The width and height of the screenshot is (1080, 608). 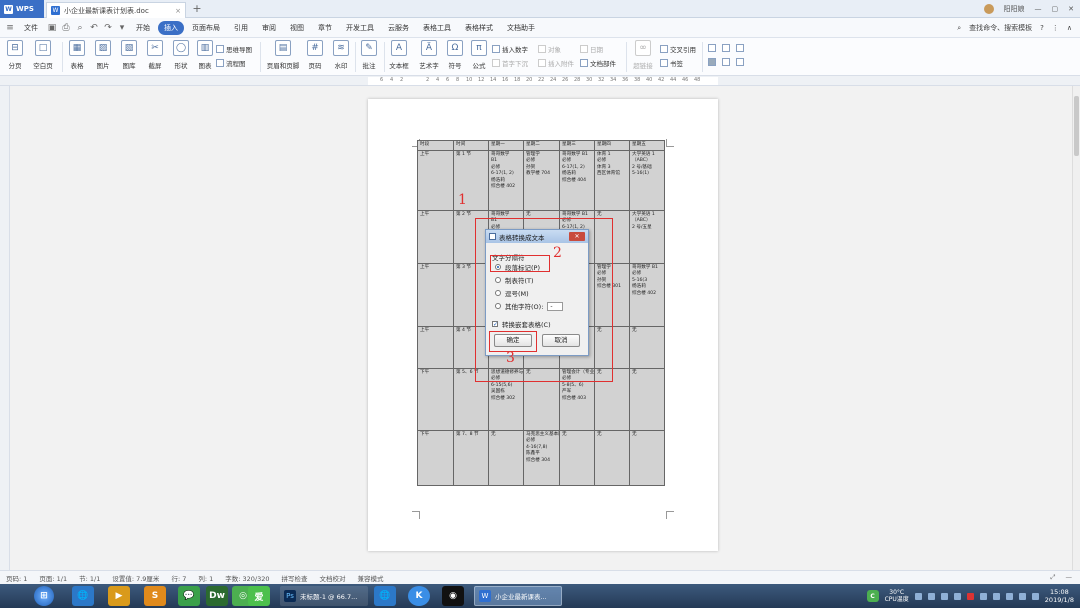 What do you see at coordinates (471, 145) in the screenshot?
I see `header-cell: 时间` at bounding box center [471, 145].